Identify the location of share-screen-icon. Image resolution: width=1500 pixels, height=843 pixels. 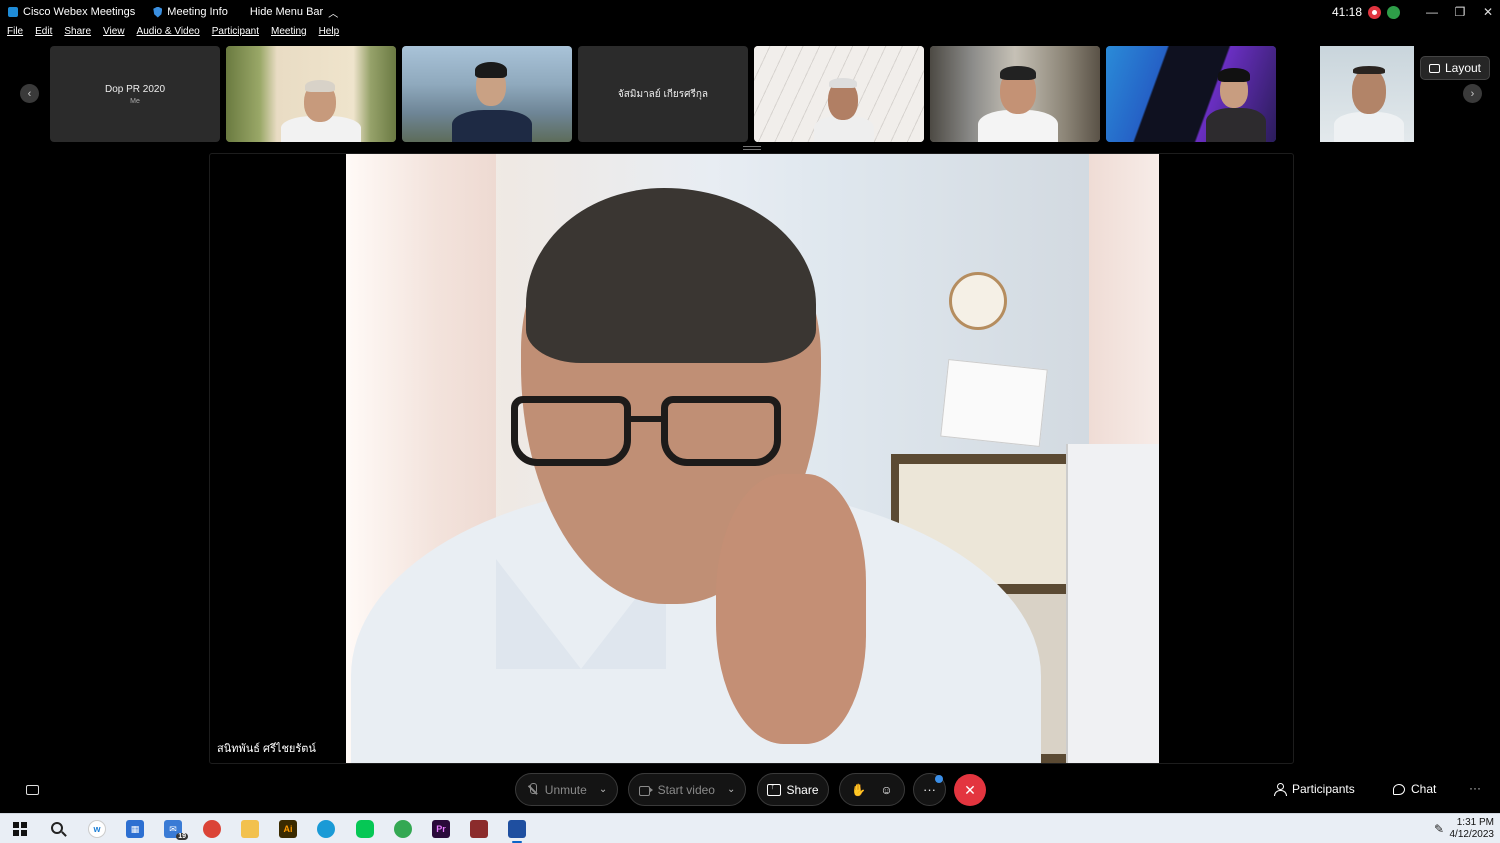
(774, 788).